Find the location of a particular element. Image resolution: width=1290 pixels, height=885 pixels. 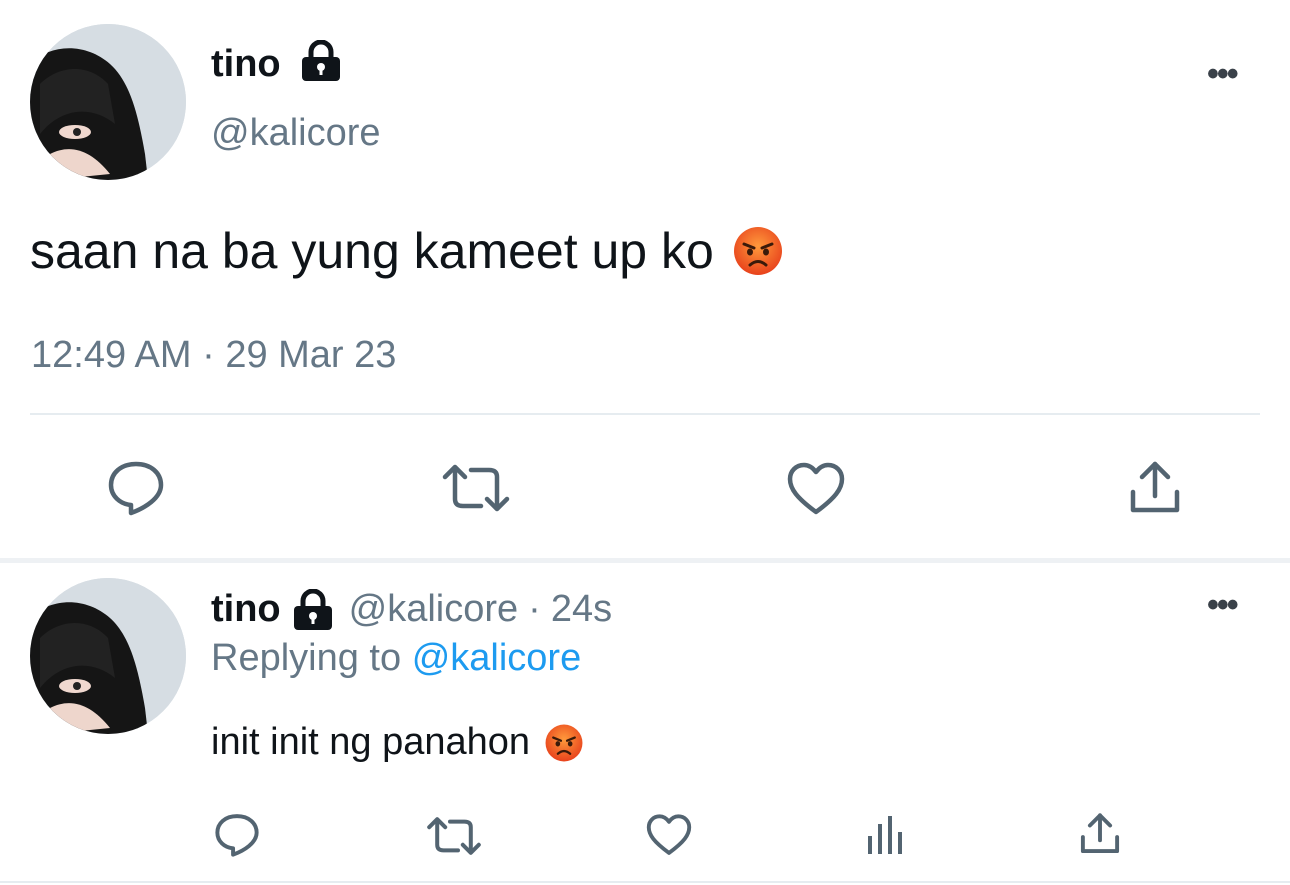

reply-tweet-more-button: ••• is located at coordinates (1223, 605).